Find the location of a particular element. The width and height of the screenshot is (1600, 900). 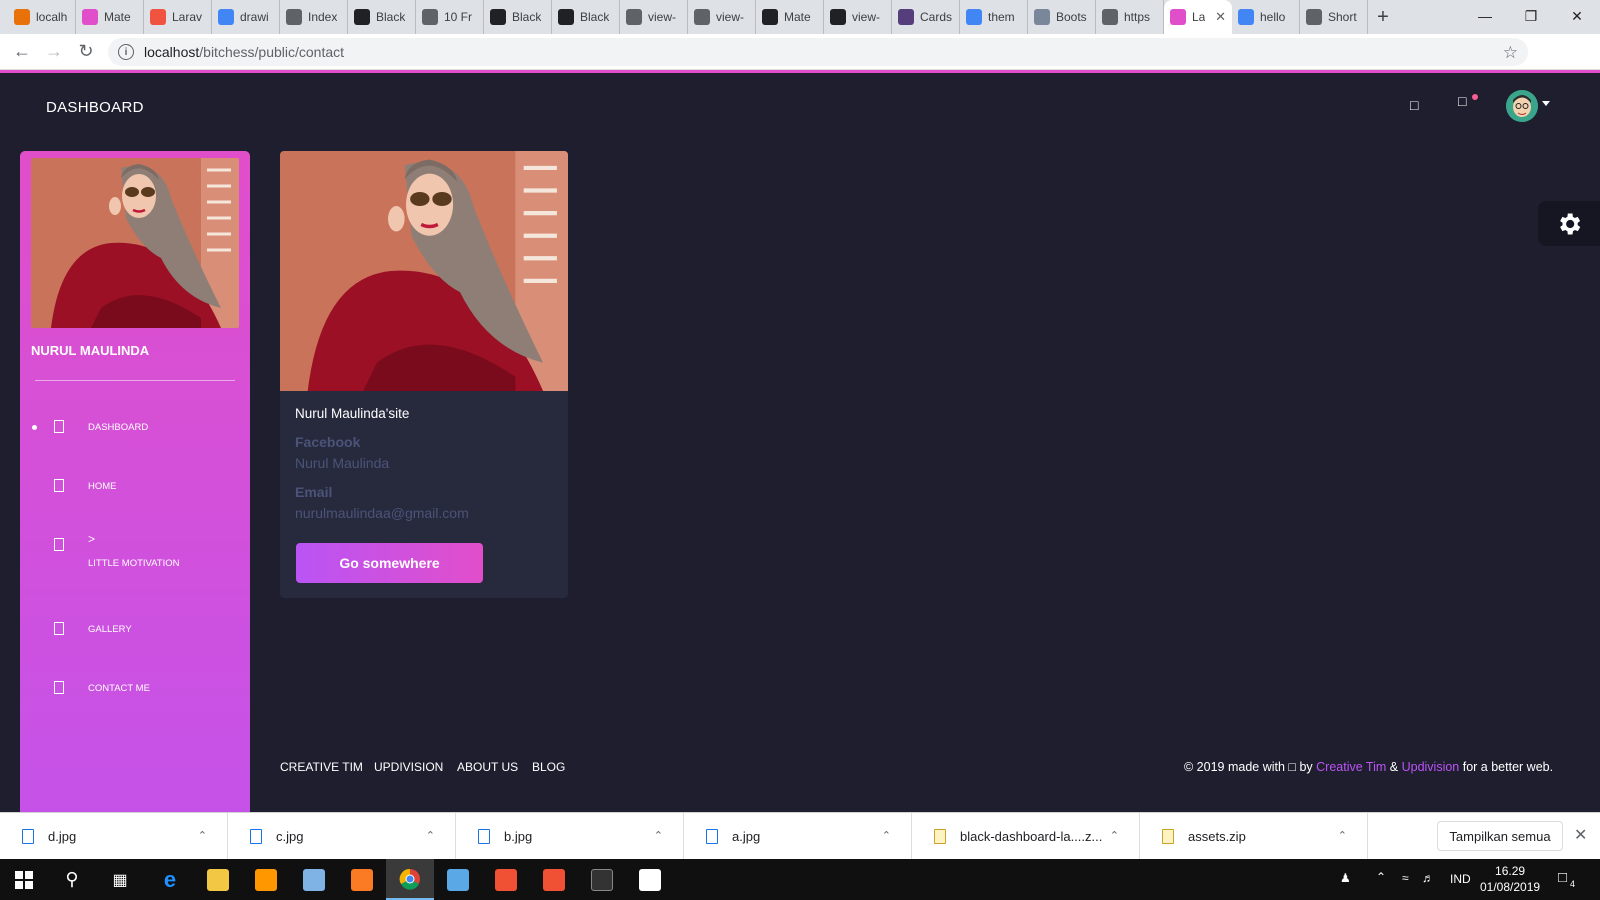

bookmark-star-icon: ☆ is located at coordinates (1510, 53).